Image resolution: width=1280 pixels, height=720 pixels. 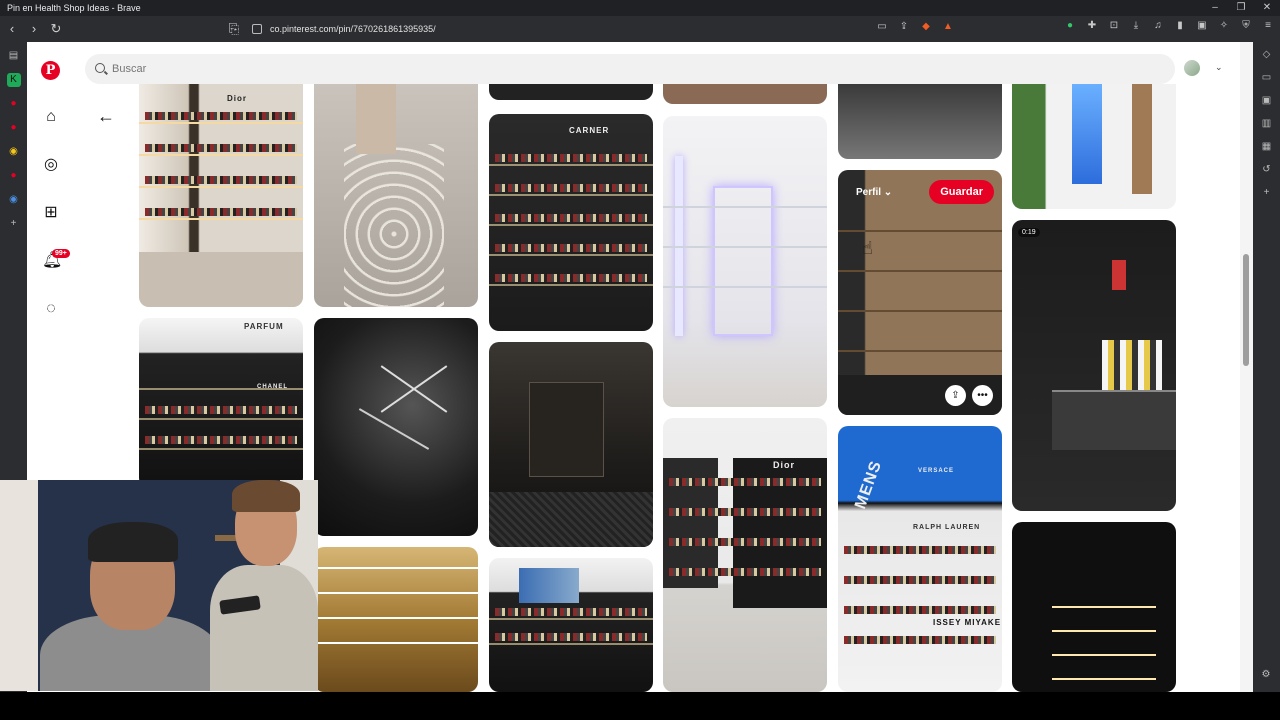 I want to click on avatar, so click(x=1192, y=68).